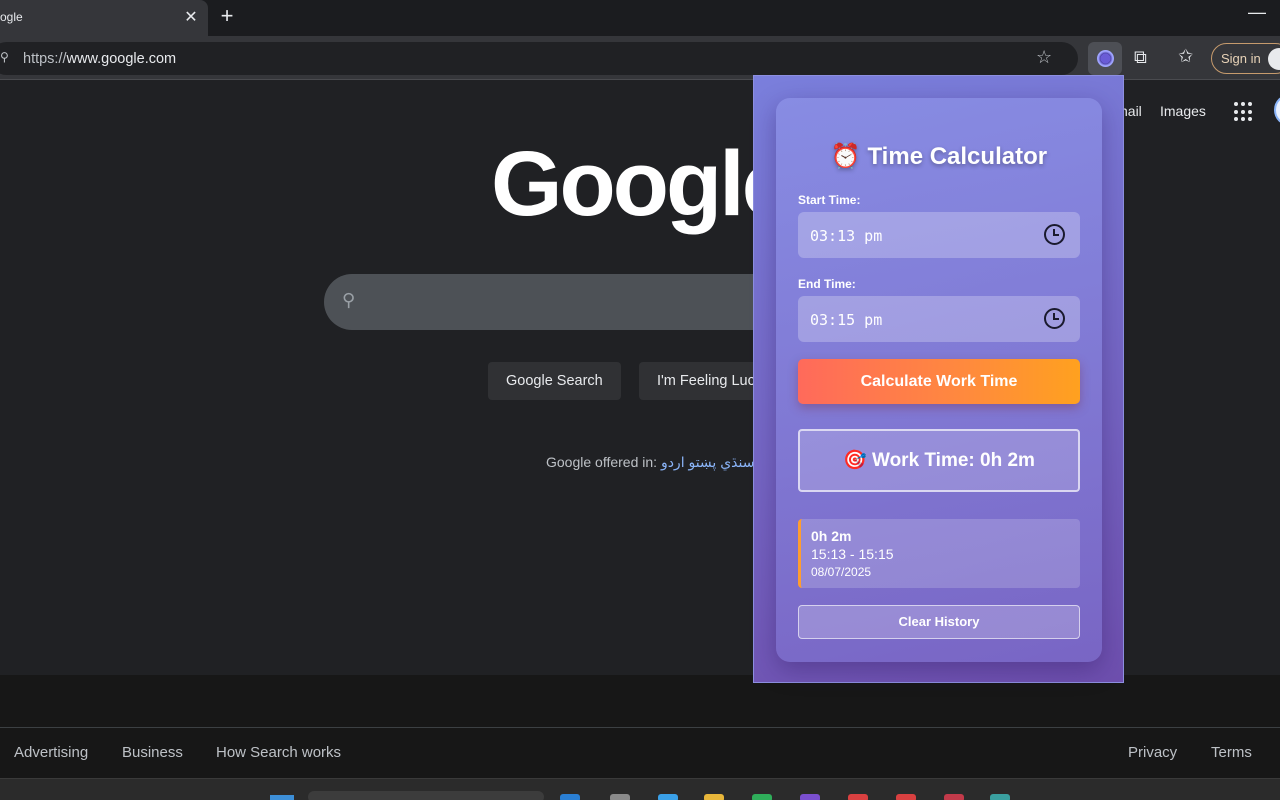 The width and height of the screenshot is (1280, 800). Describe the element at coordinates (539, 58) in the screenshot. I see `address-bar: ⚲ https://www.google.com ☆` at that location.